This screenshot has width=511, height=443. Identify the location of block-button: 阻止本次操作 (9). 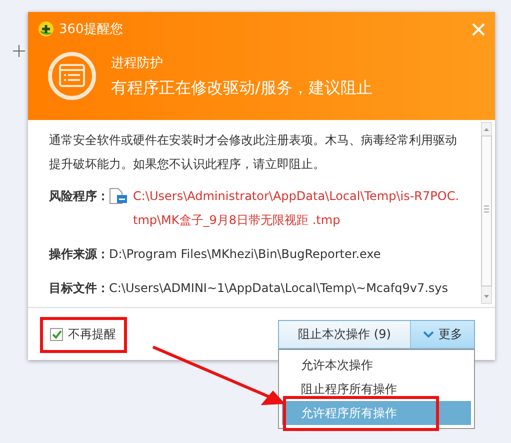
(344, 334).